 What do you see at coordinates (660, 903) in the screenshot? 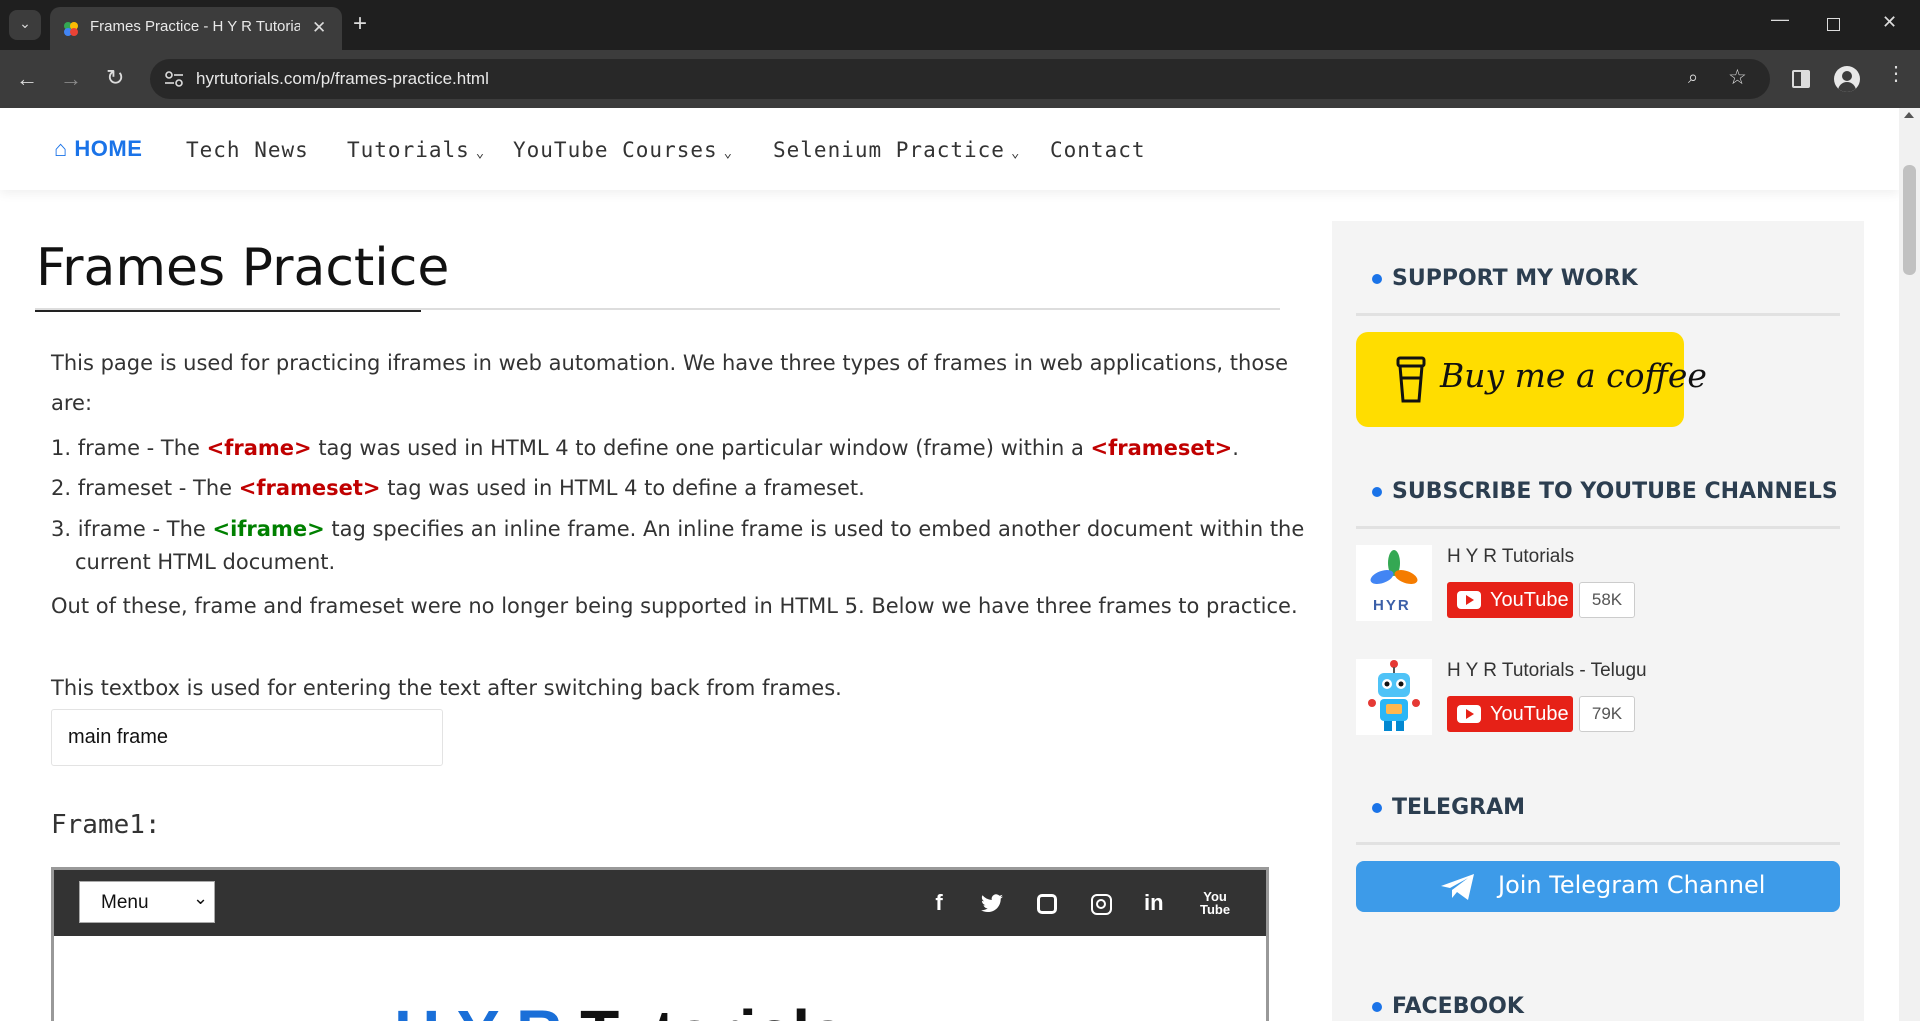
I see `frame-header-bar` at bounding box center [660, 903].